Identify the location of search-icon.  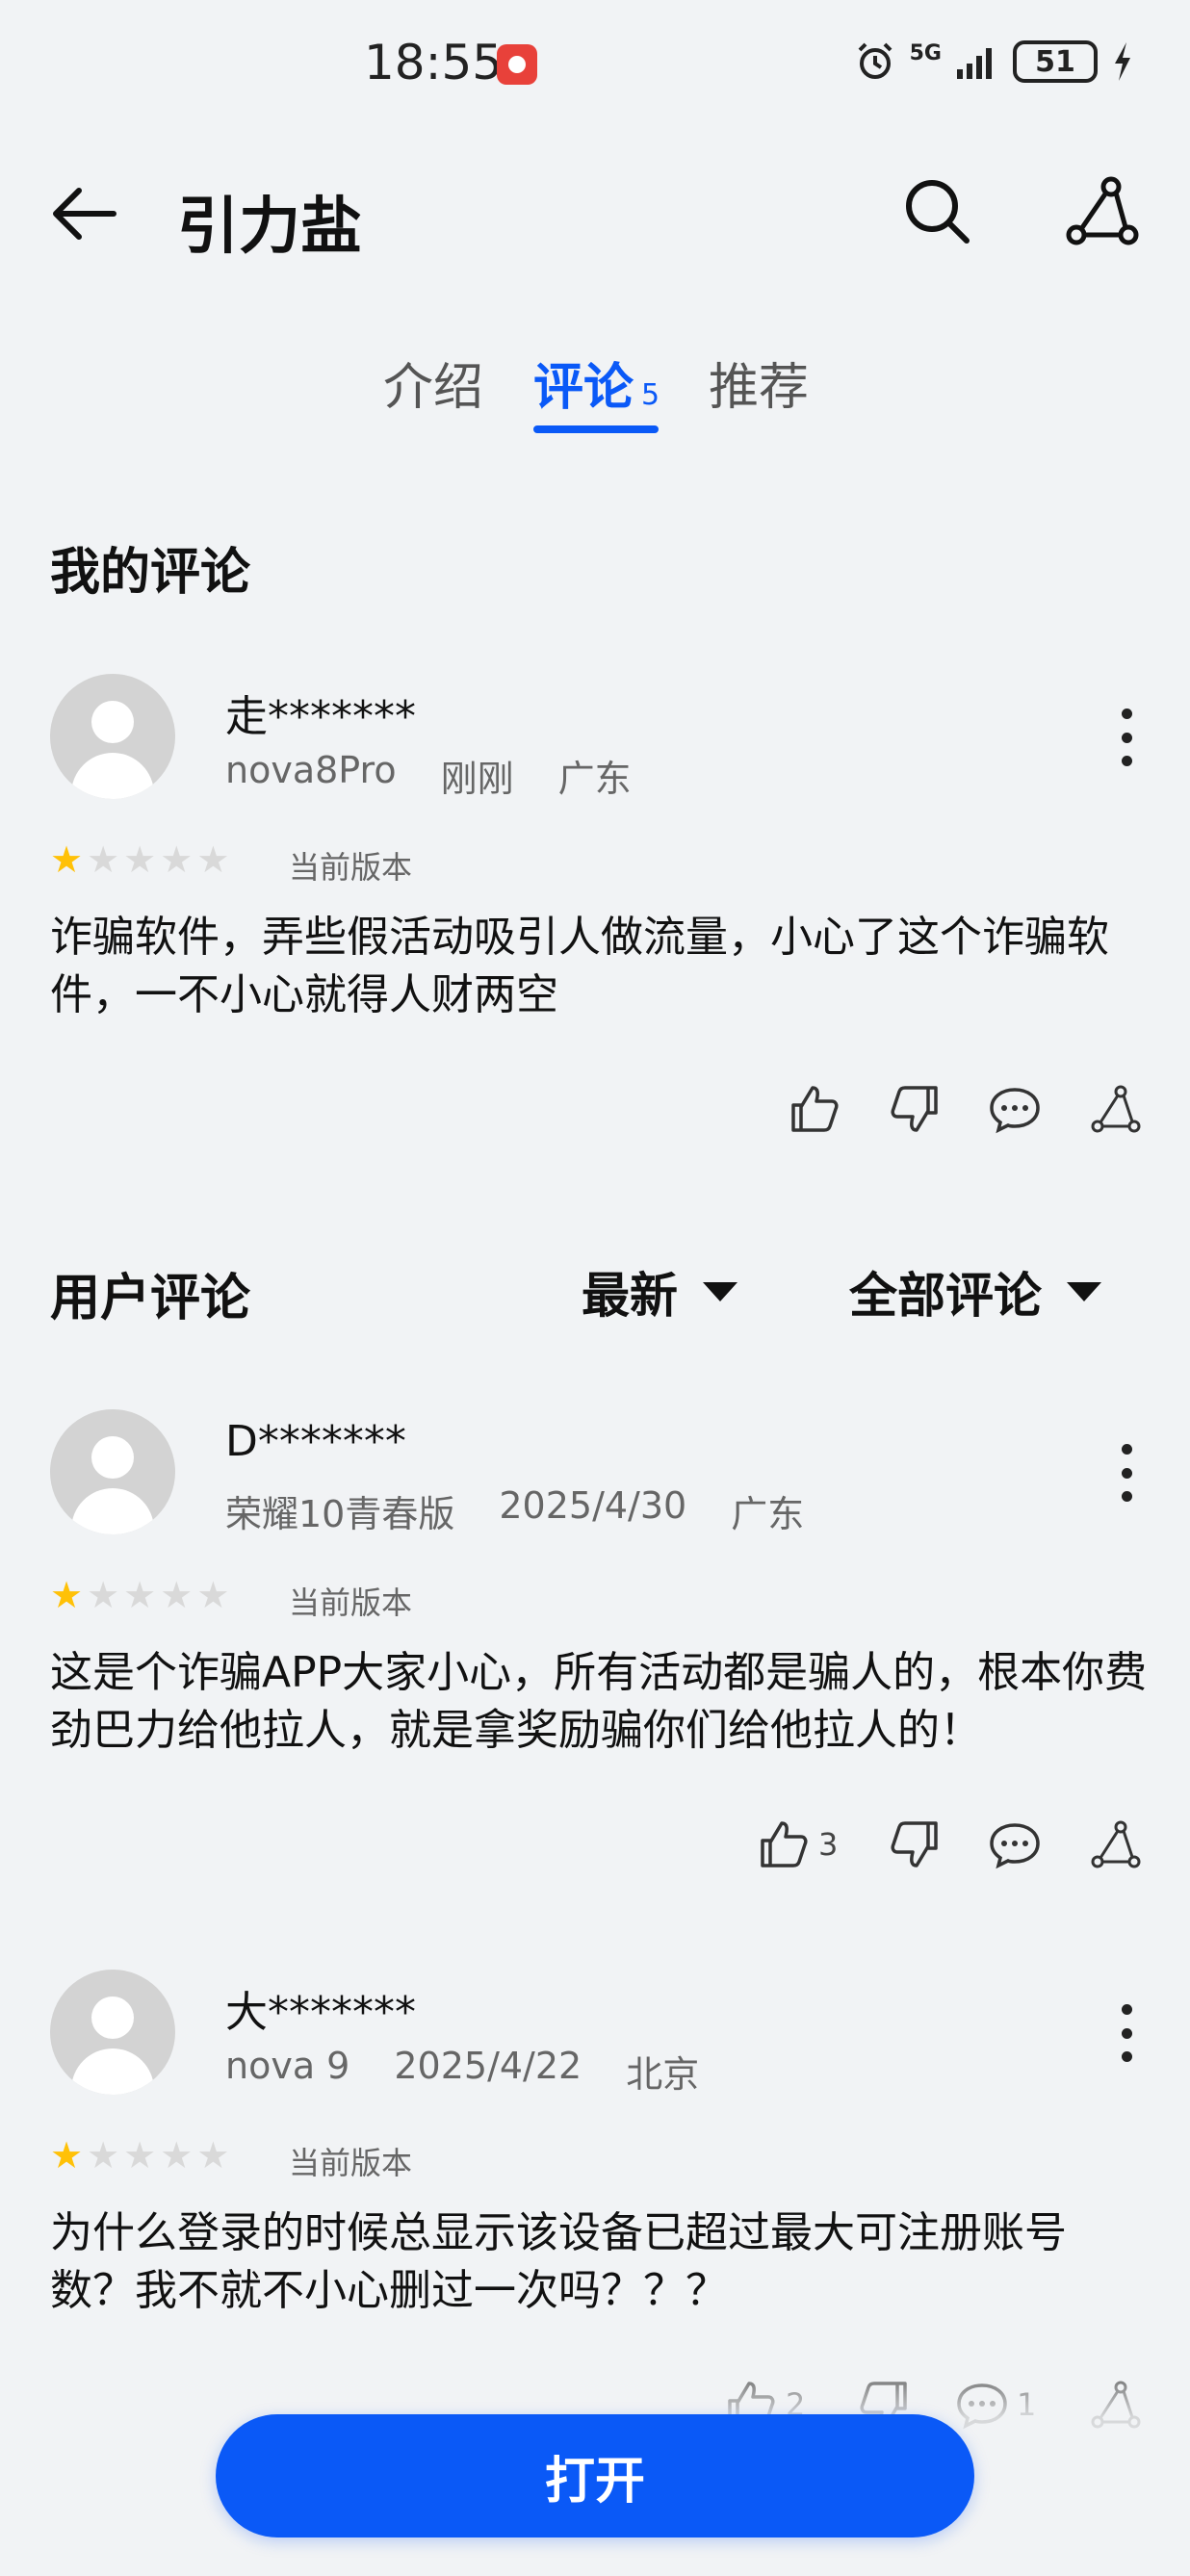
(938, 212).